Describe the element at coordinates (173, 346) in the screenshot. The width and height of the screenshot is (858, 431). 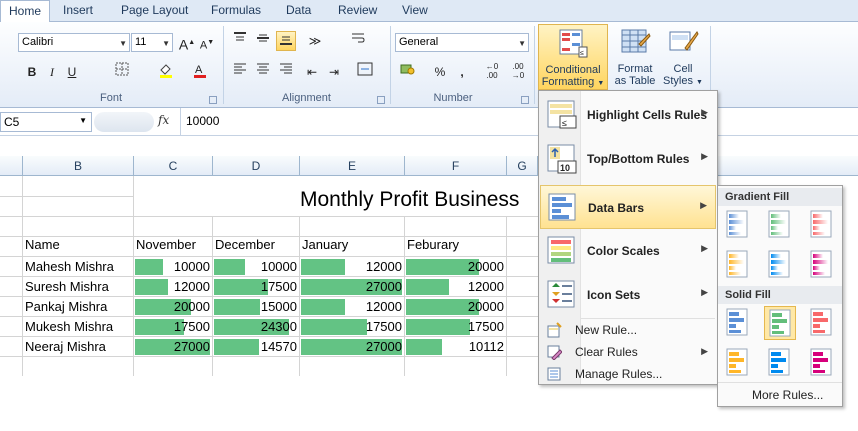
I see `cell-november: 27000` at that location.